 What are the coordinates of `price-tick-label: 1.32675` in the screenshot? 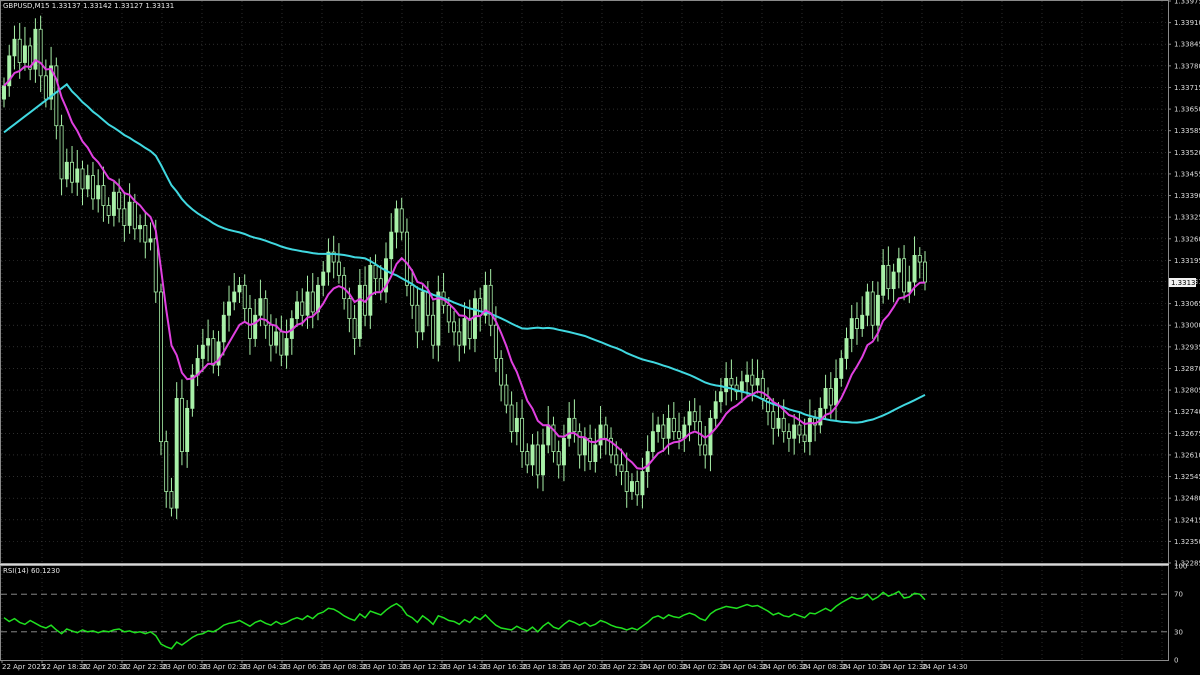 It's located at (1187, 434).